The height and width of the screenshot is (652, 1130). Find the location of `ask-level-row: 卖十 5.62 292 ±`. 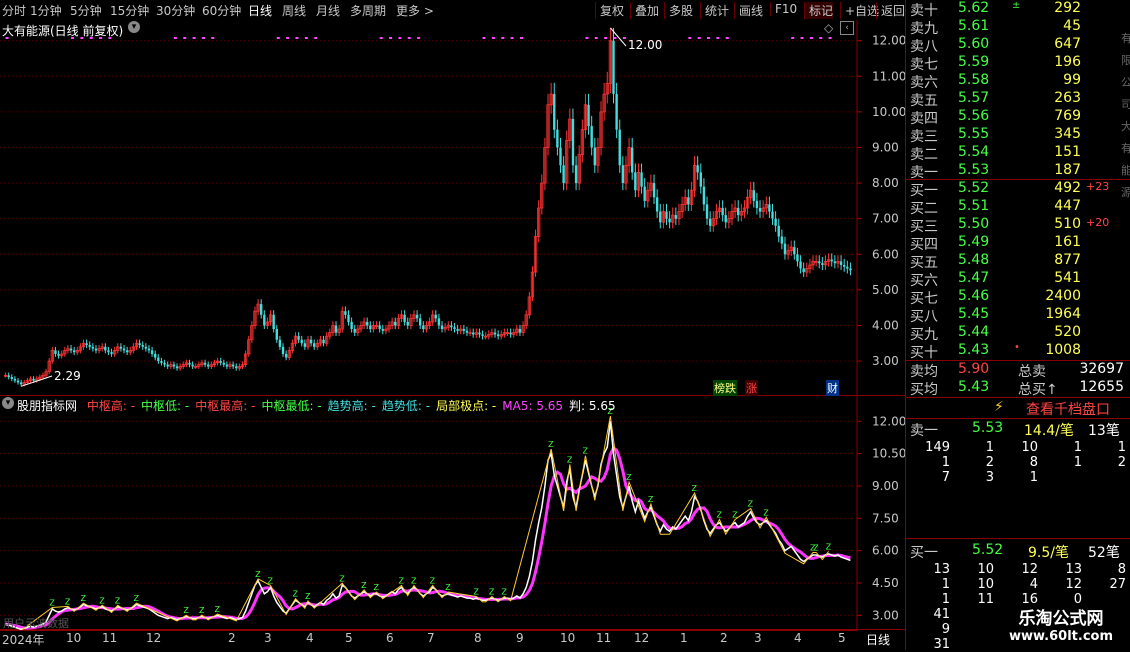

ask-level-row: 卖十 5.62 292 ± is located at coordinates (1018, 9).